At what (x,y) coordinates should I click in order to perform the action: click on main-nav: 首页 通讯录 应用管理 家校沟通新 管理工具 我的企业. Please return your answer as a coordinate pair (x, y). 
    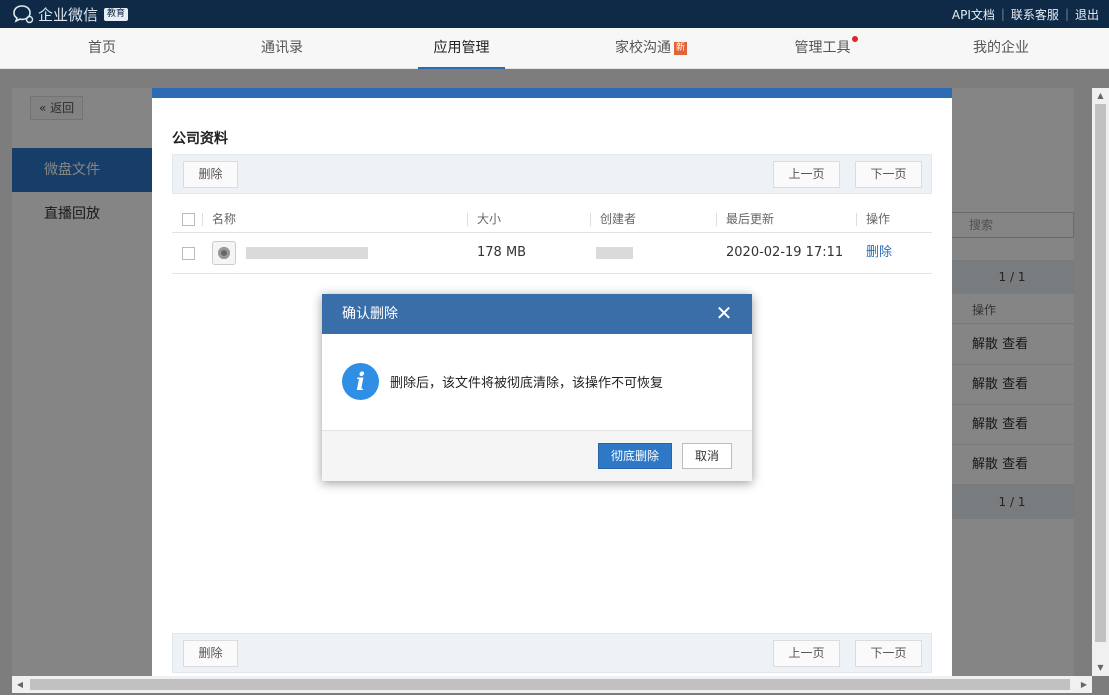
    Looking at the image, I should click on (554, 48).